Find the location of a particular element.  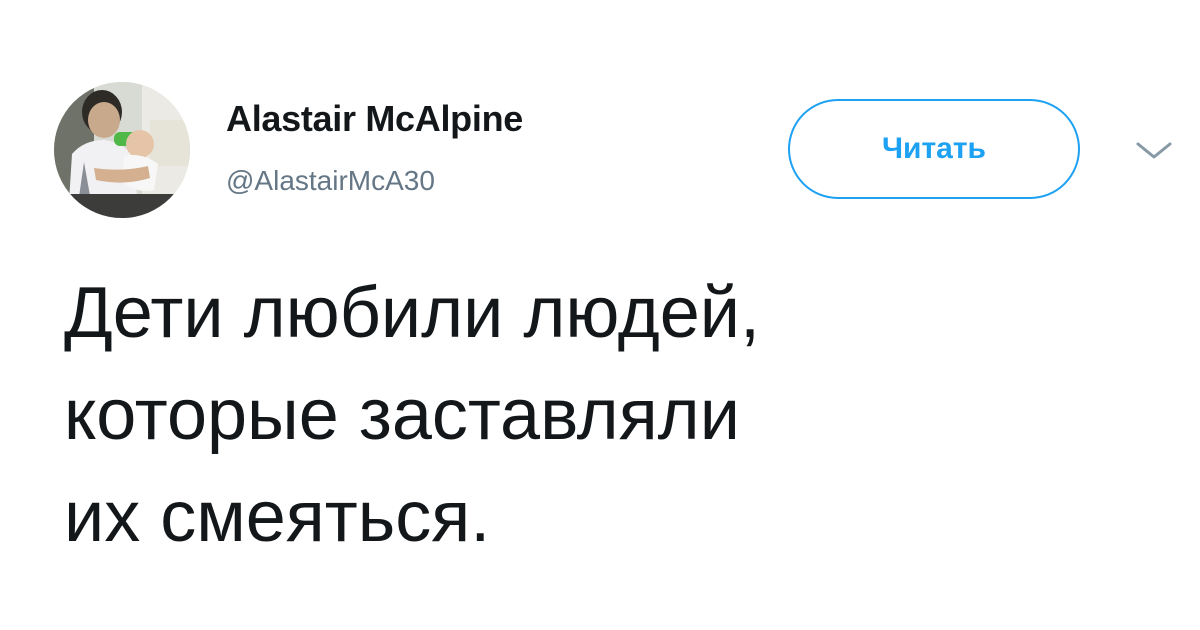

tweet-text-line: которые заставляли is located at coordinates (402, 415).